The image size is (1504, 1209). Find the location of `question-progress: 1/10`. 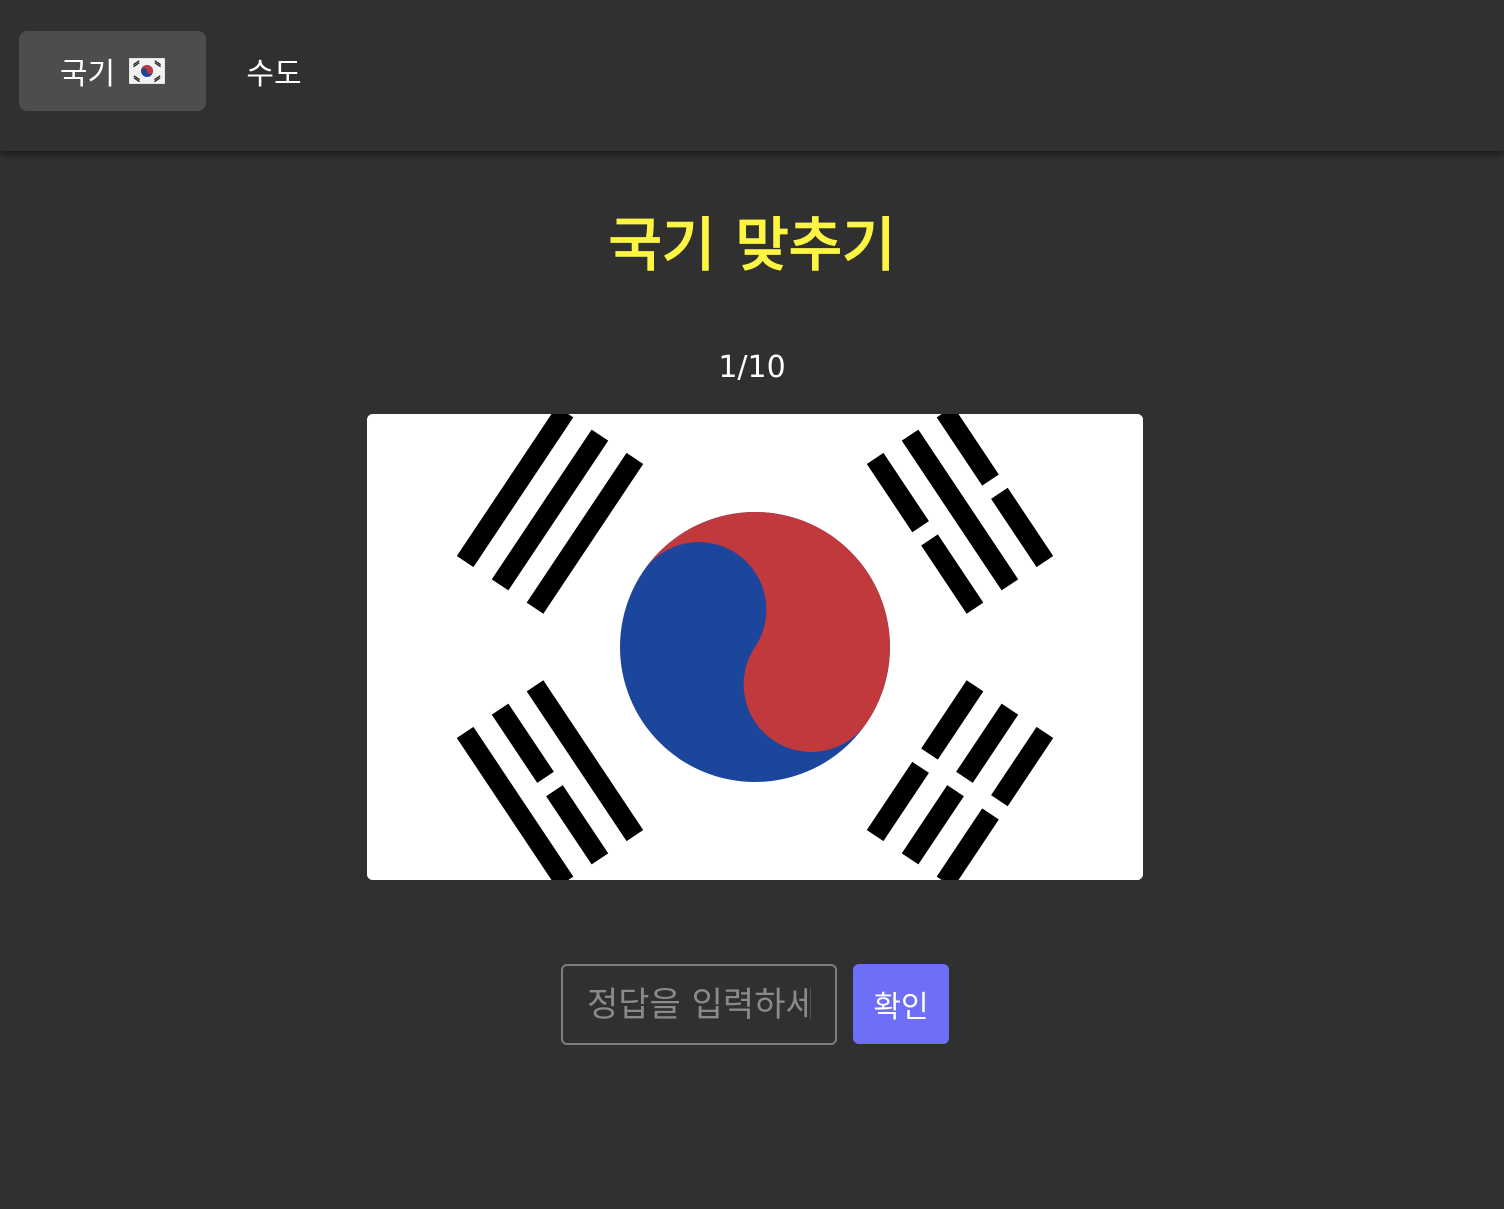

question-progress: 1/10 is located at coordinates (752, 367).